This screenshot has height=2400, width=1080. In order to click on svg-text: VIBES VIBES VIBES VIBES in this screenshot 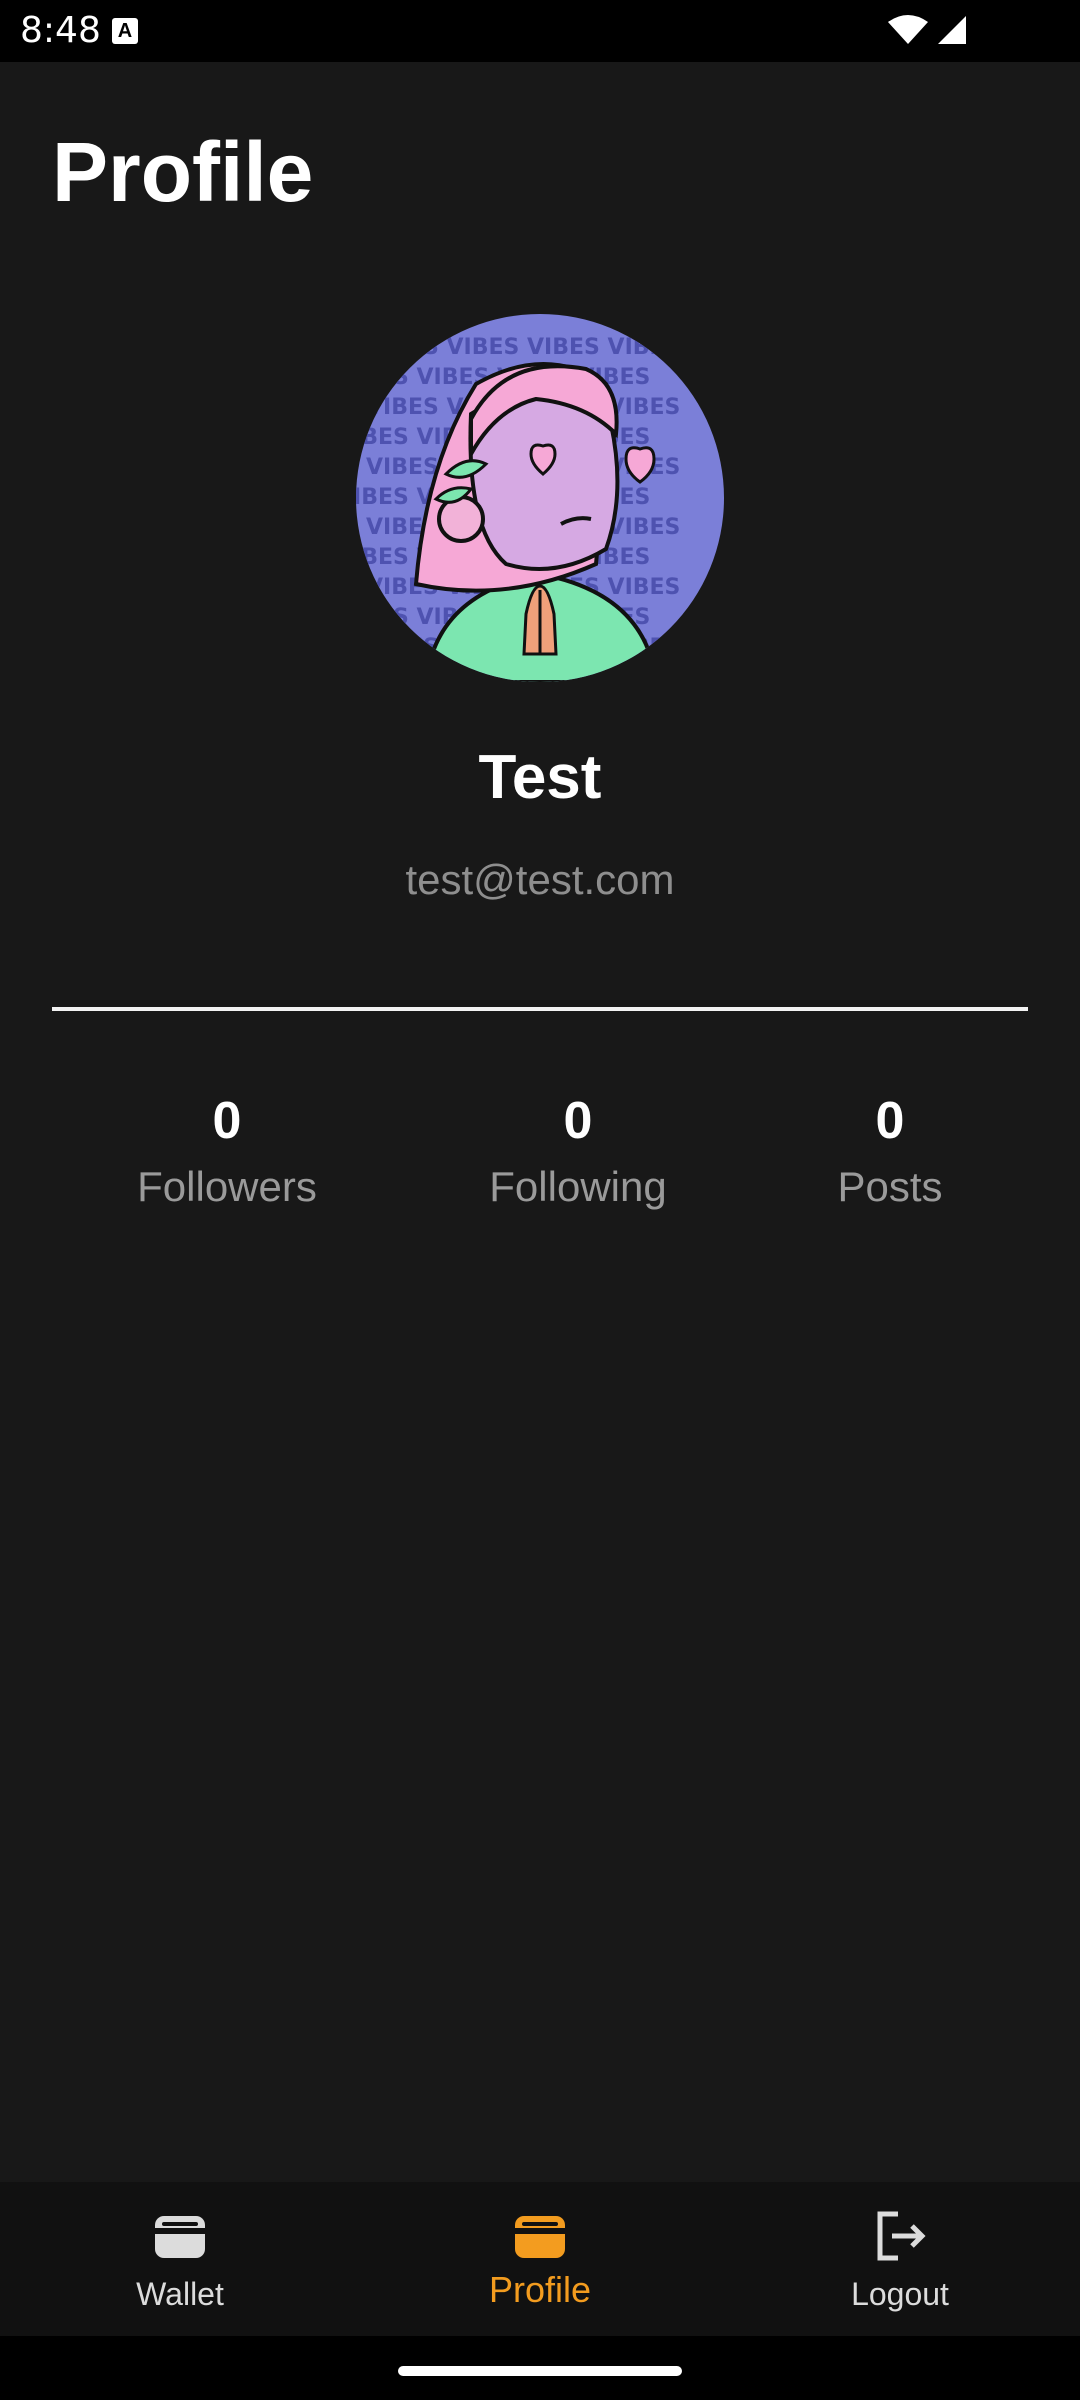, I will do `click(523, 347)`.